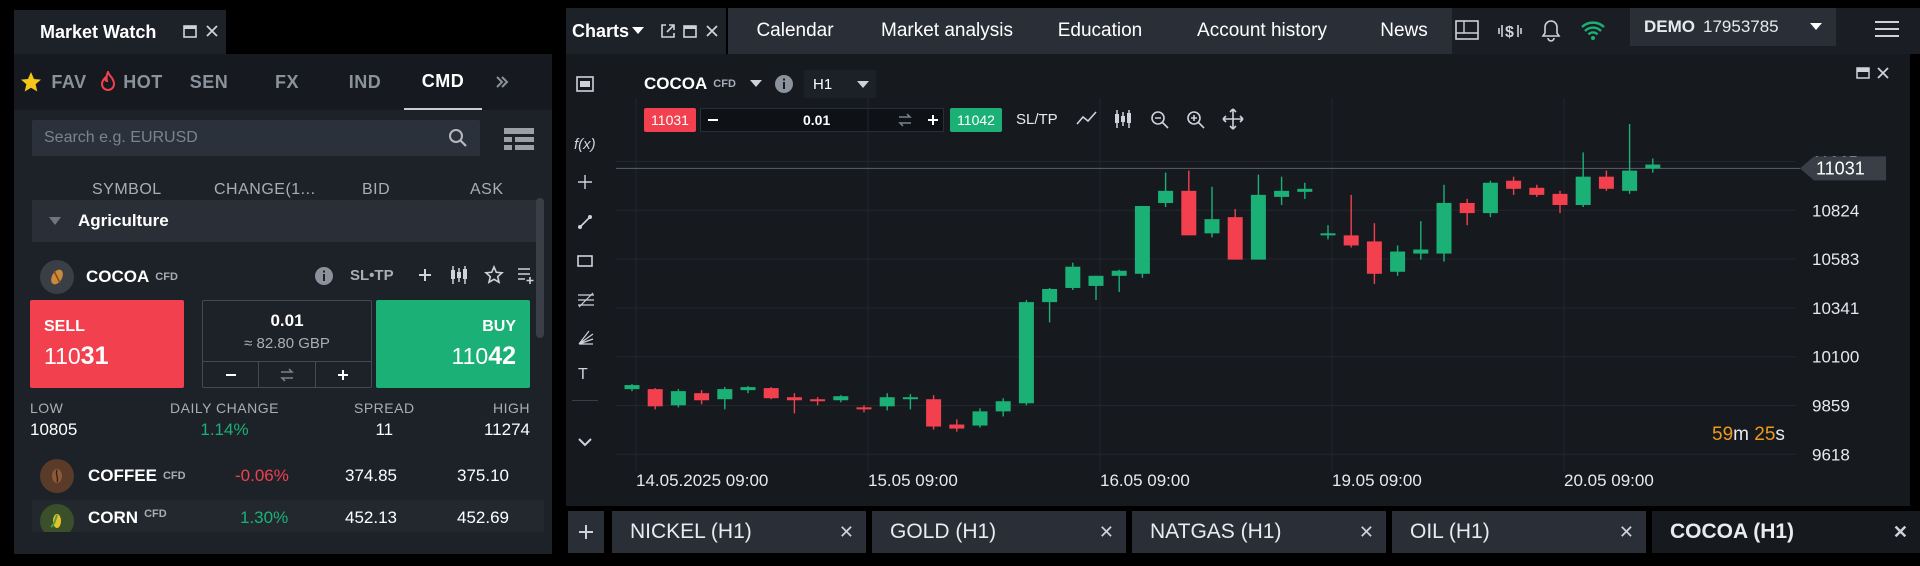  Describe the element at coordinates (1551, 32) in the screenshot. I see `bell-icon` at that location.